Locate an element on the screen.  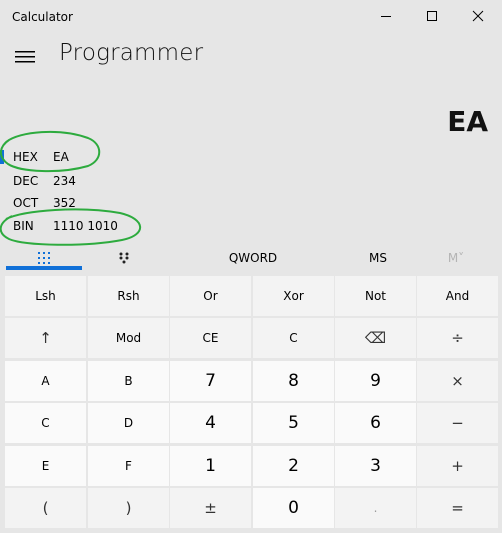
radix-bin-row: BIN 1110 1010 is located at coordinates (100, 226).